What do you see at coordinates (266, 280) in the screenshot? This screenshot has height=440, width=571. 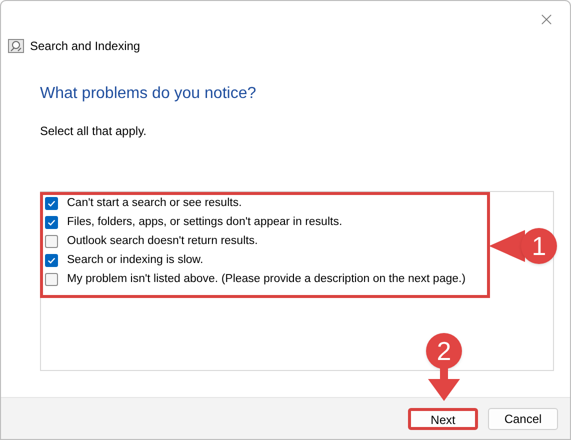 I see `option-label: My problem isn't listed above. (Please provide a description on the next page.)` at bounding box center [266, 280].